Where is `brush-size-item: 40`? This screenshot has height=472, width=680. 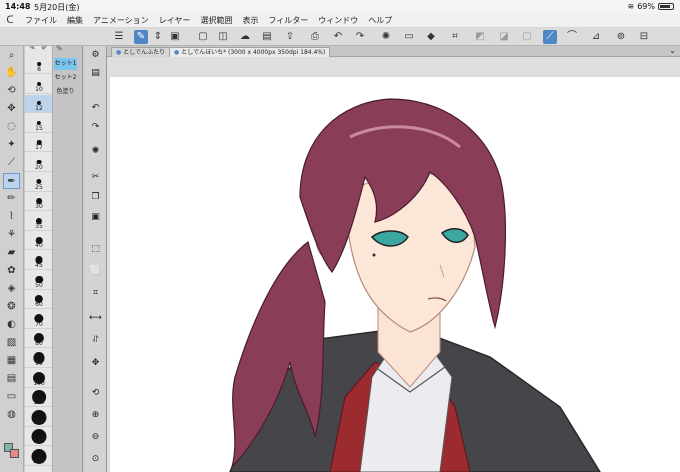 brush-size-item: 40 is located at coordinates (38, 241).